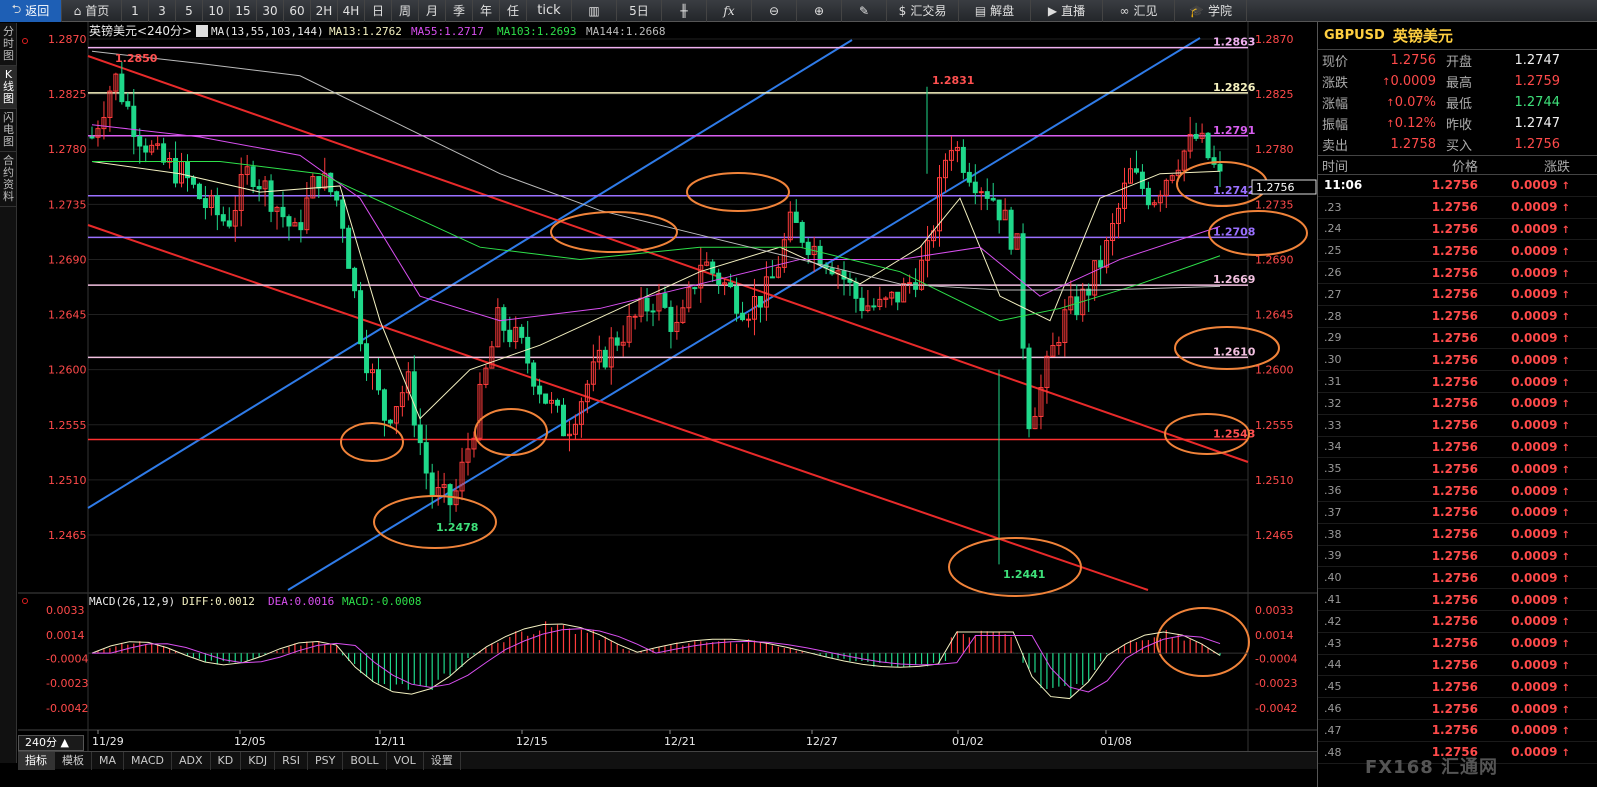 The height and width of the screenshot is (787, 1597). Describe the element at coordinates (92, 11) in the screenshot. I see `home-button: ⌂ 首页` at that location.